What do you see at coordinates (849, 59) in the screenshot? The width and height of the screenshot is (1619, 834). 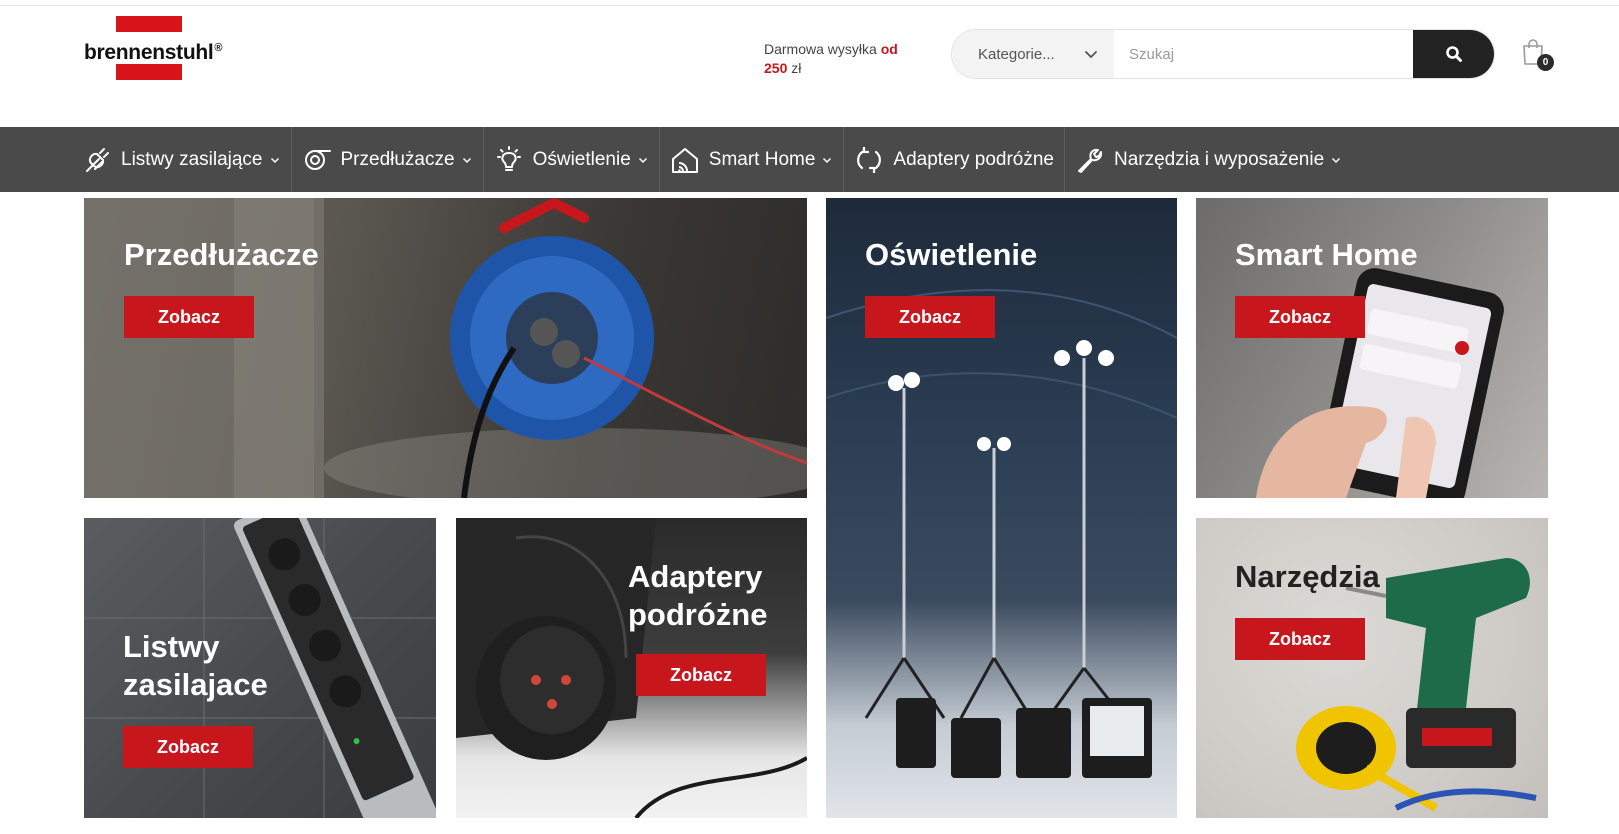 I see `free-shipping-note: Darmowa wysyłka od 250 zł` at bounding box center [849, 59].